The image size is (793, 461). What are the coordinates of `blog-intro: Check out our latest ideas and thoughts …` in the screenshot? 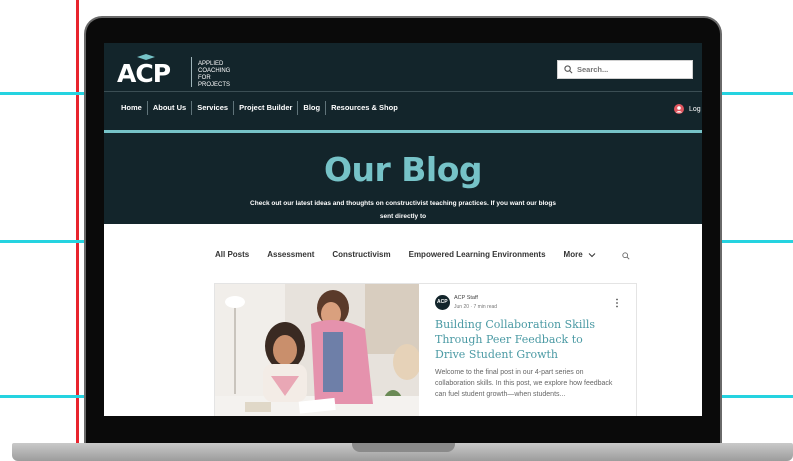 It's located at (403, 217).